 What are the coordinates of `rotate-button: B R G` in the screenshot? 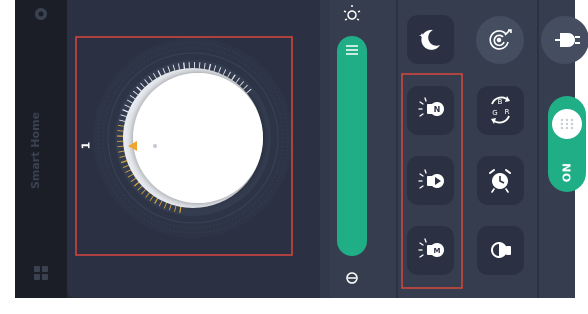 It's located at (500, 110).